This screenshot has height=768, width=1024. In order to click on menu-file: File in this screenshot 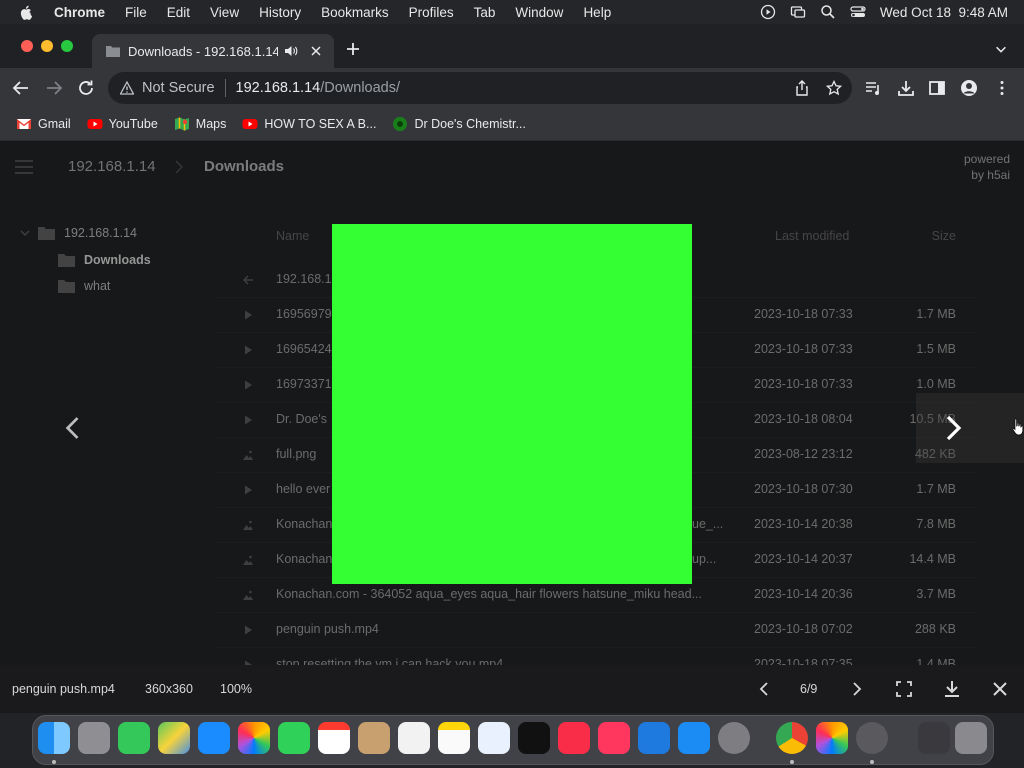, I will do `click(136, 12)`.